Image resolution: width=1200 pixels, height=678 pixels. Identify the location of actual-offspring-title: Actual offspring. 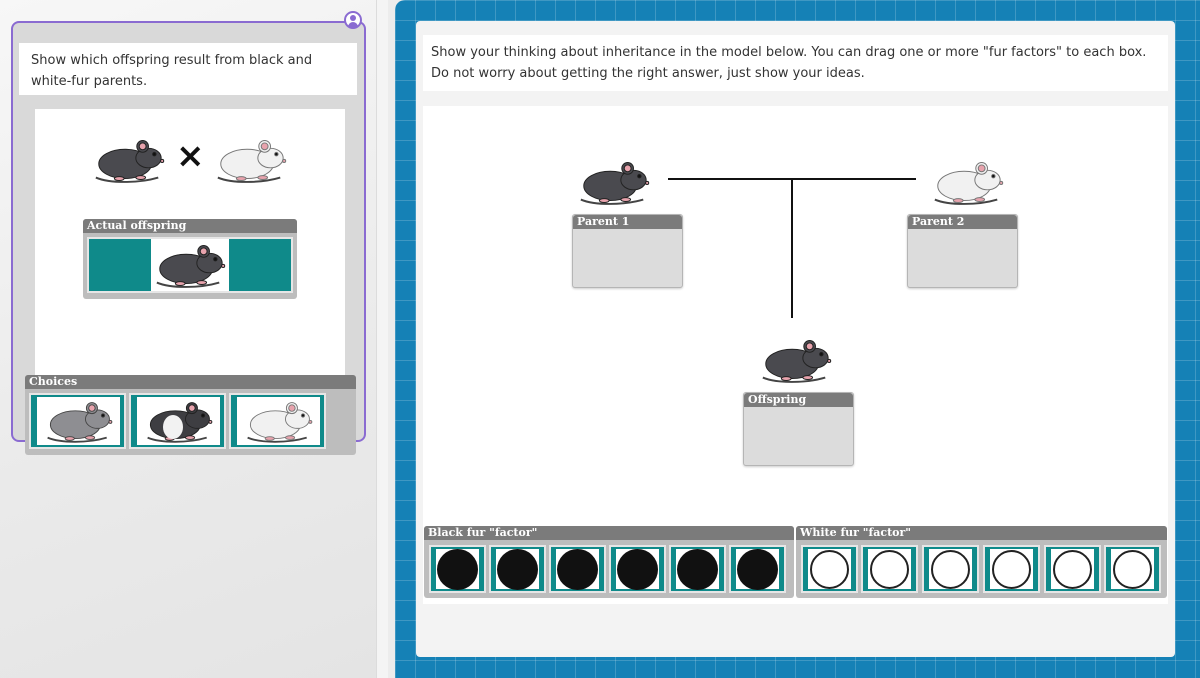
(190, 226).